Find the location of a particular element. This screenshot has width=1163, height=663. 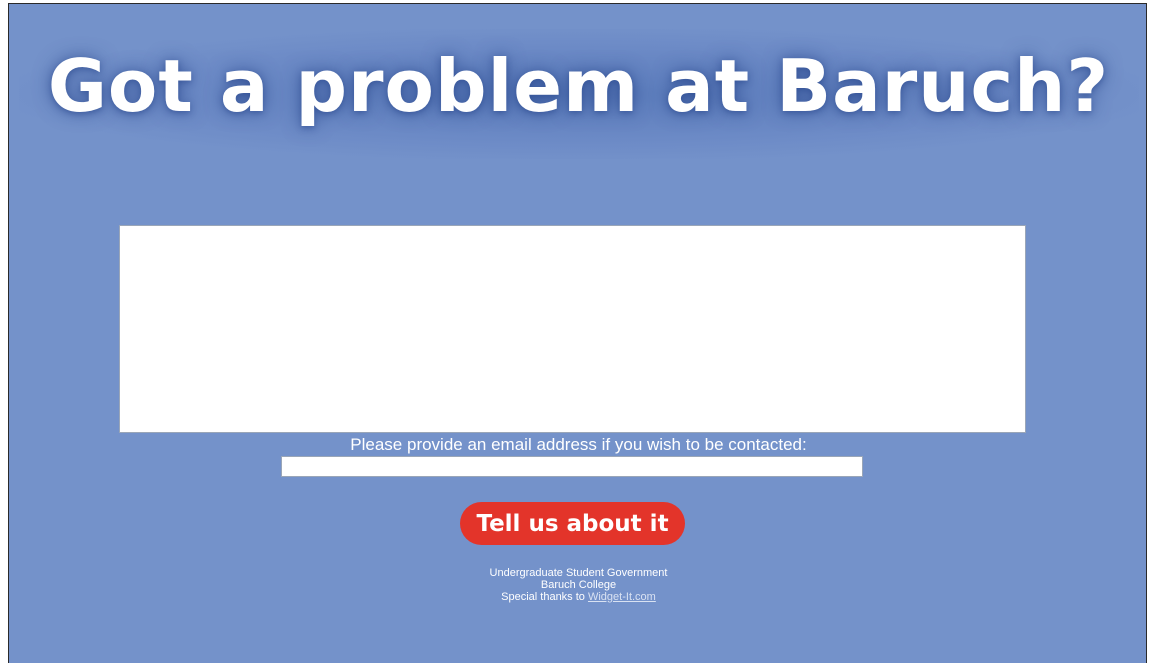

footer-org-line: Undergraduate Student Government is located at coordinates (578, 573).